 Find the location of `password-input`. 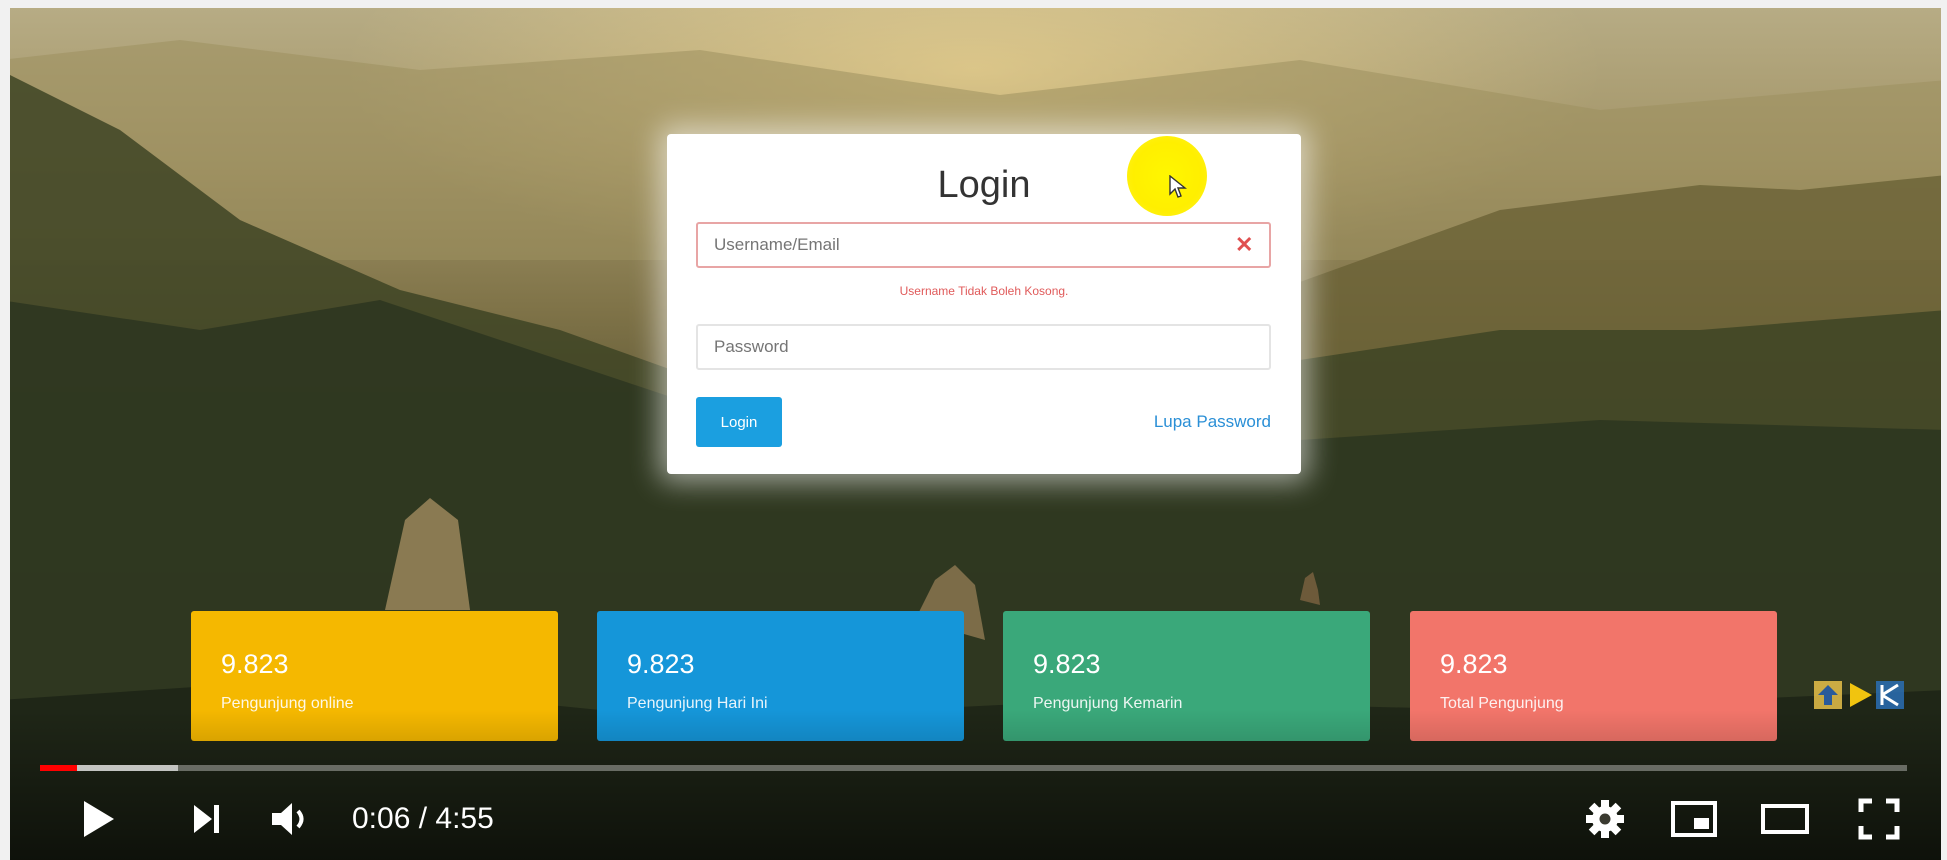

password-input is located at coordinates (983, 347).